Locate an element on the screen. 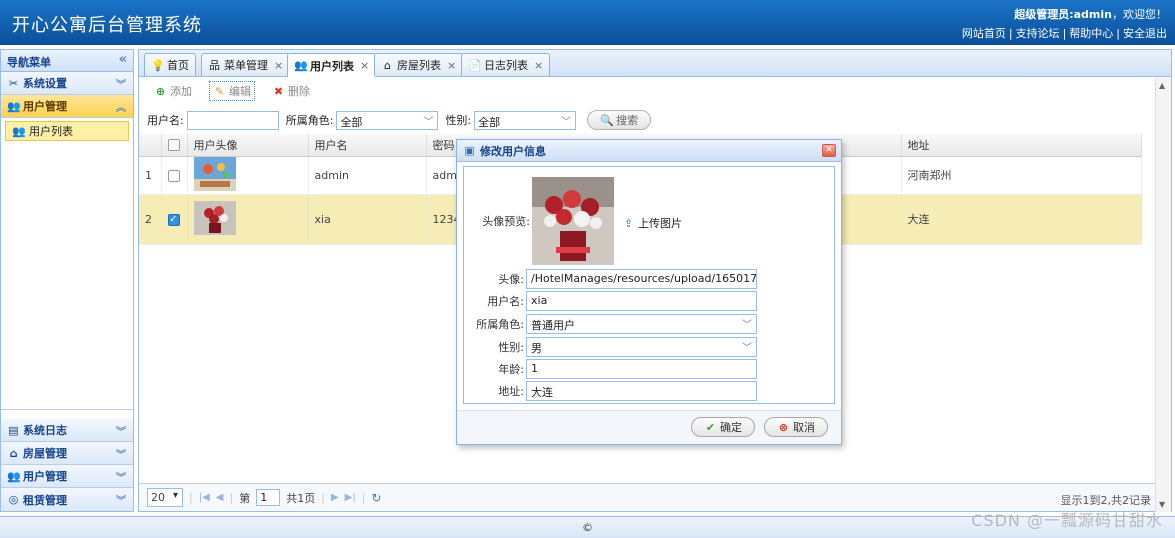  username-filter-input is located at coordinates (232, 120).